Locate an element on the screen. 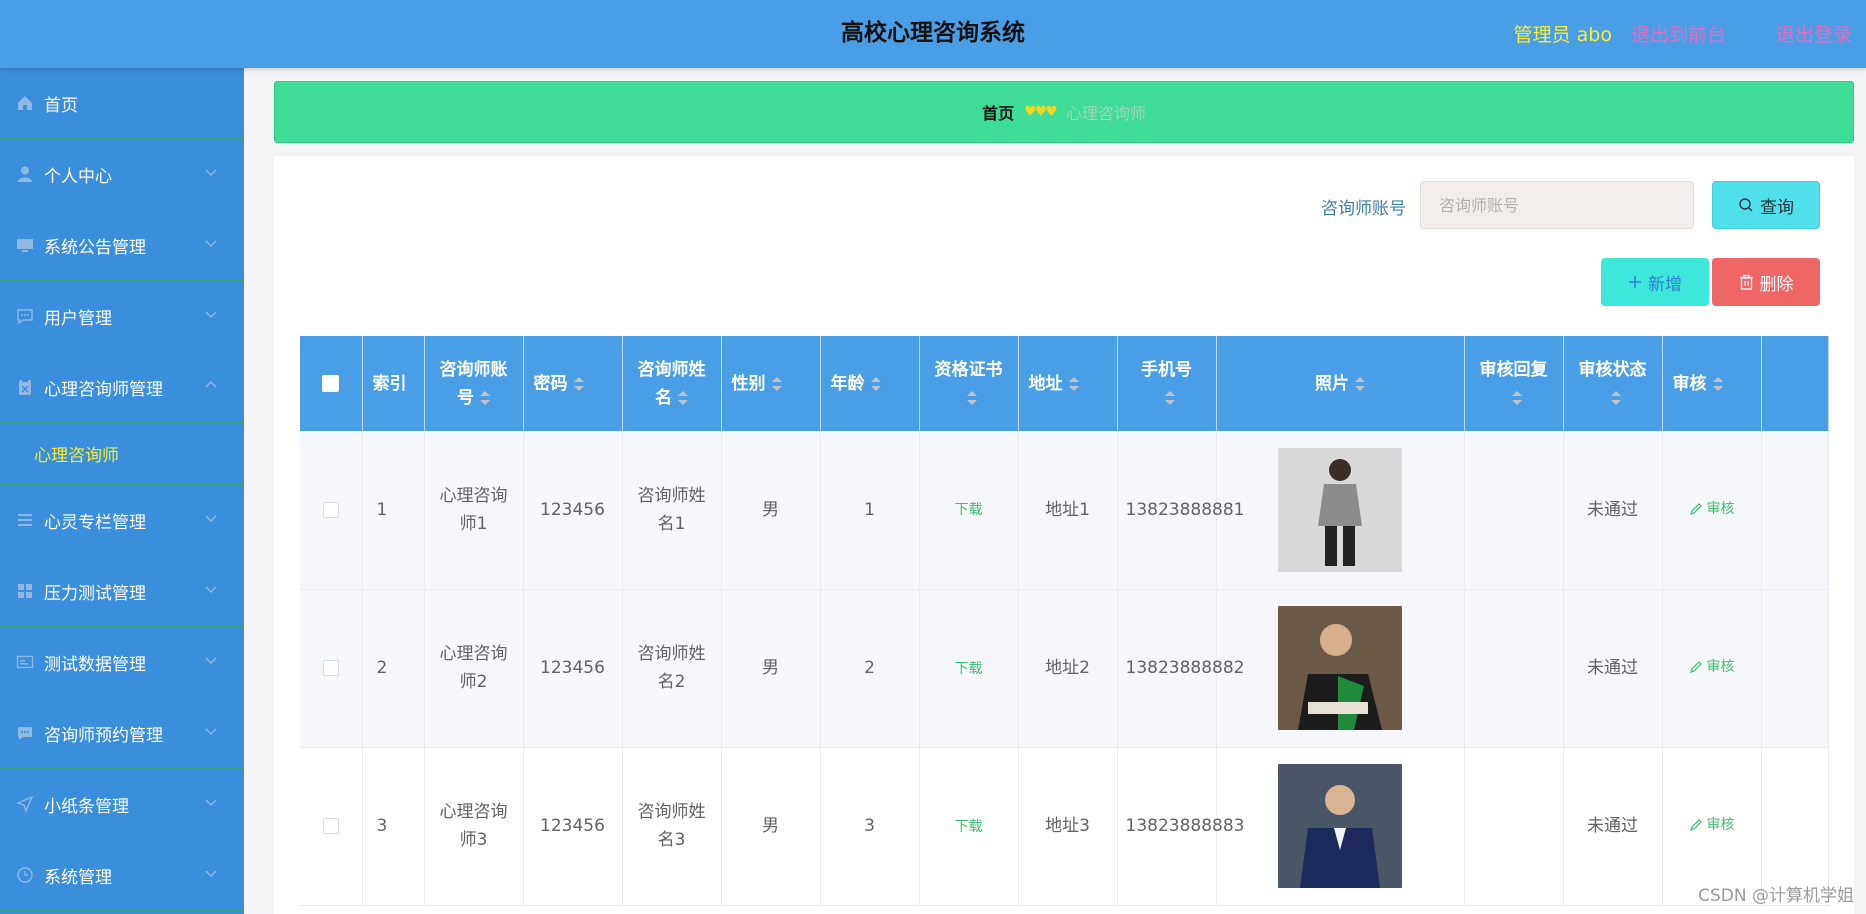  col-header: 审核 is located at coordinates (1712, 383).